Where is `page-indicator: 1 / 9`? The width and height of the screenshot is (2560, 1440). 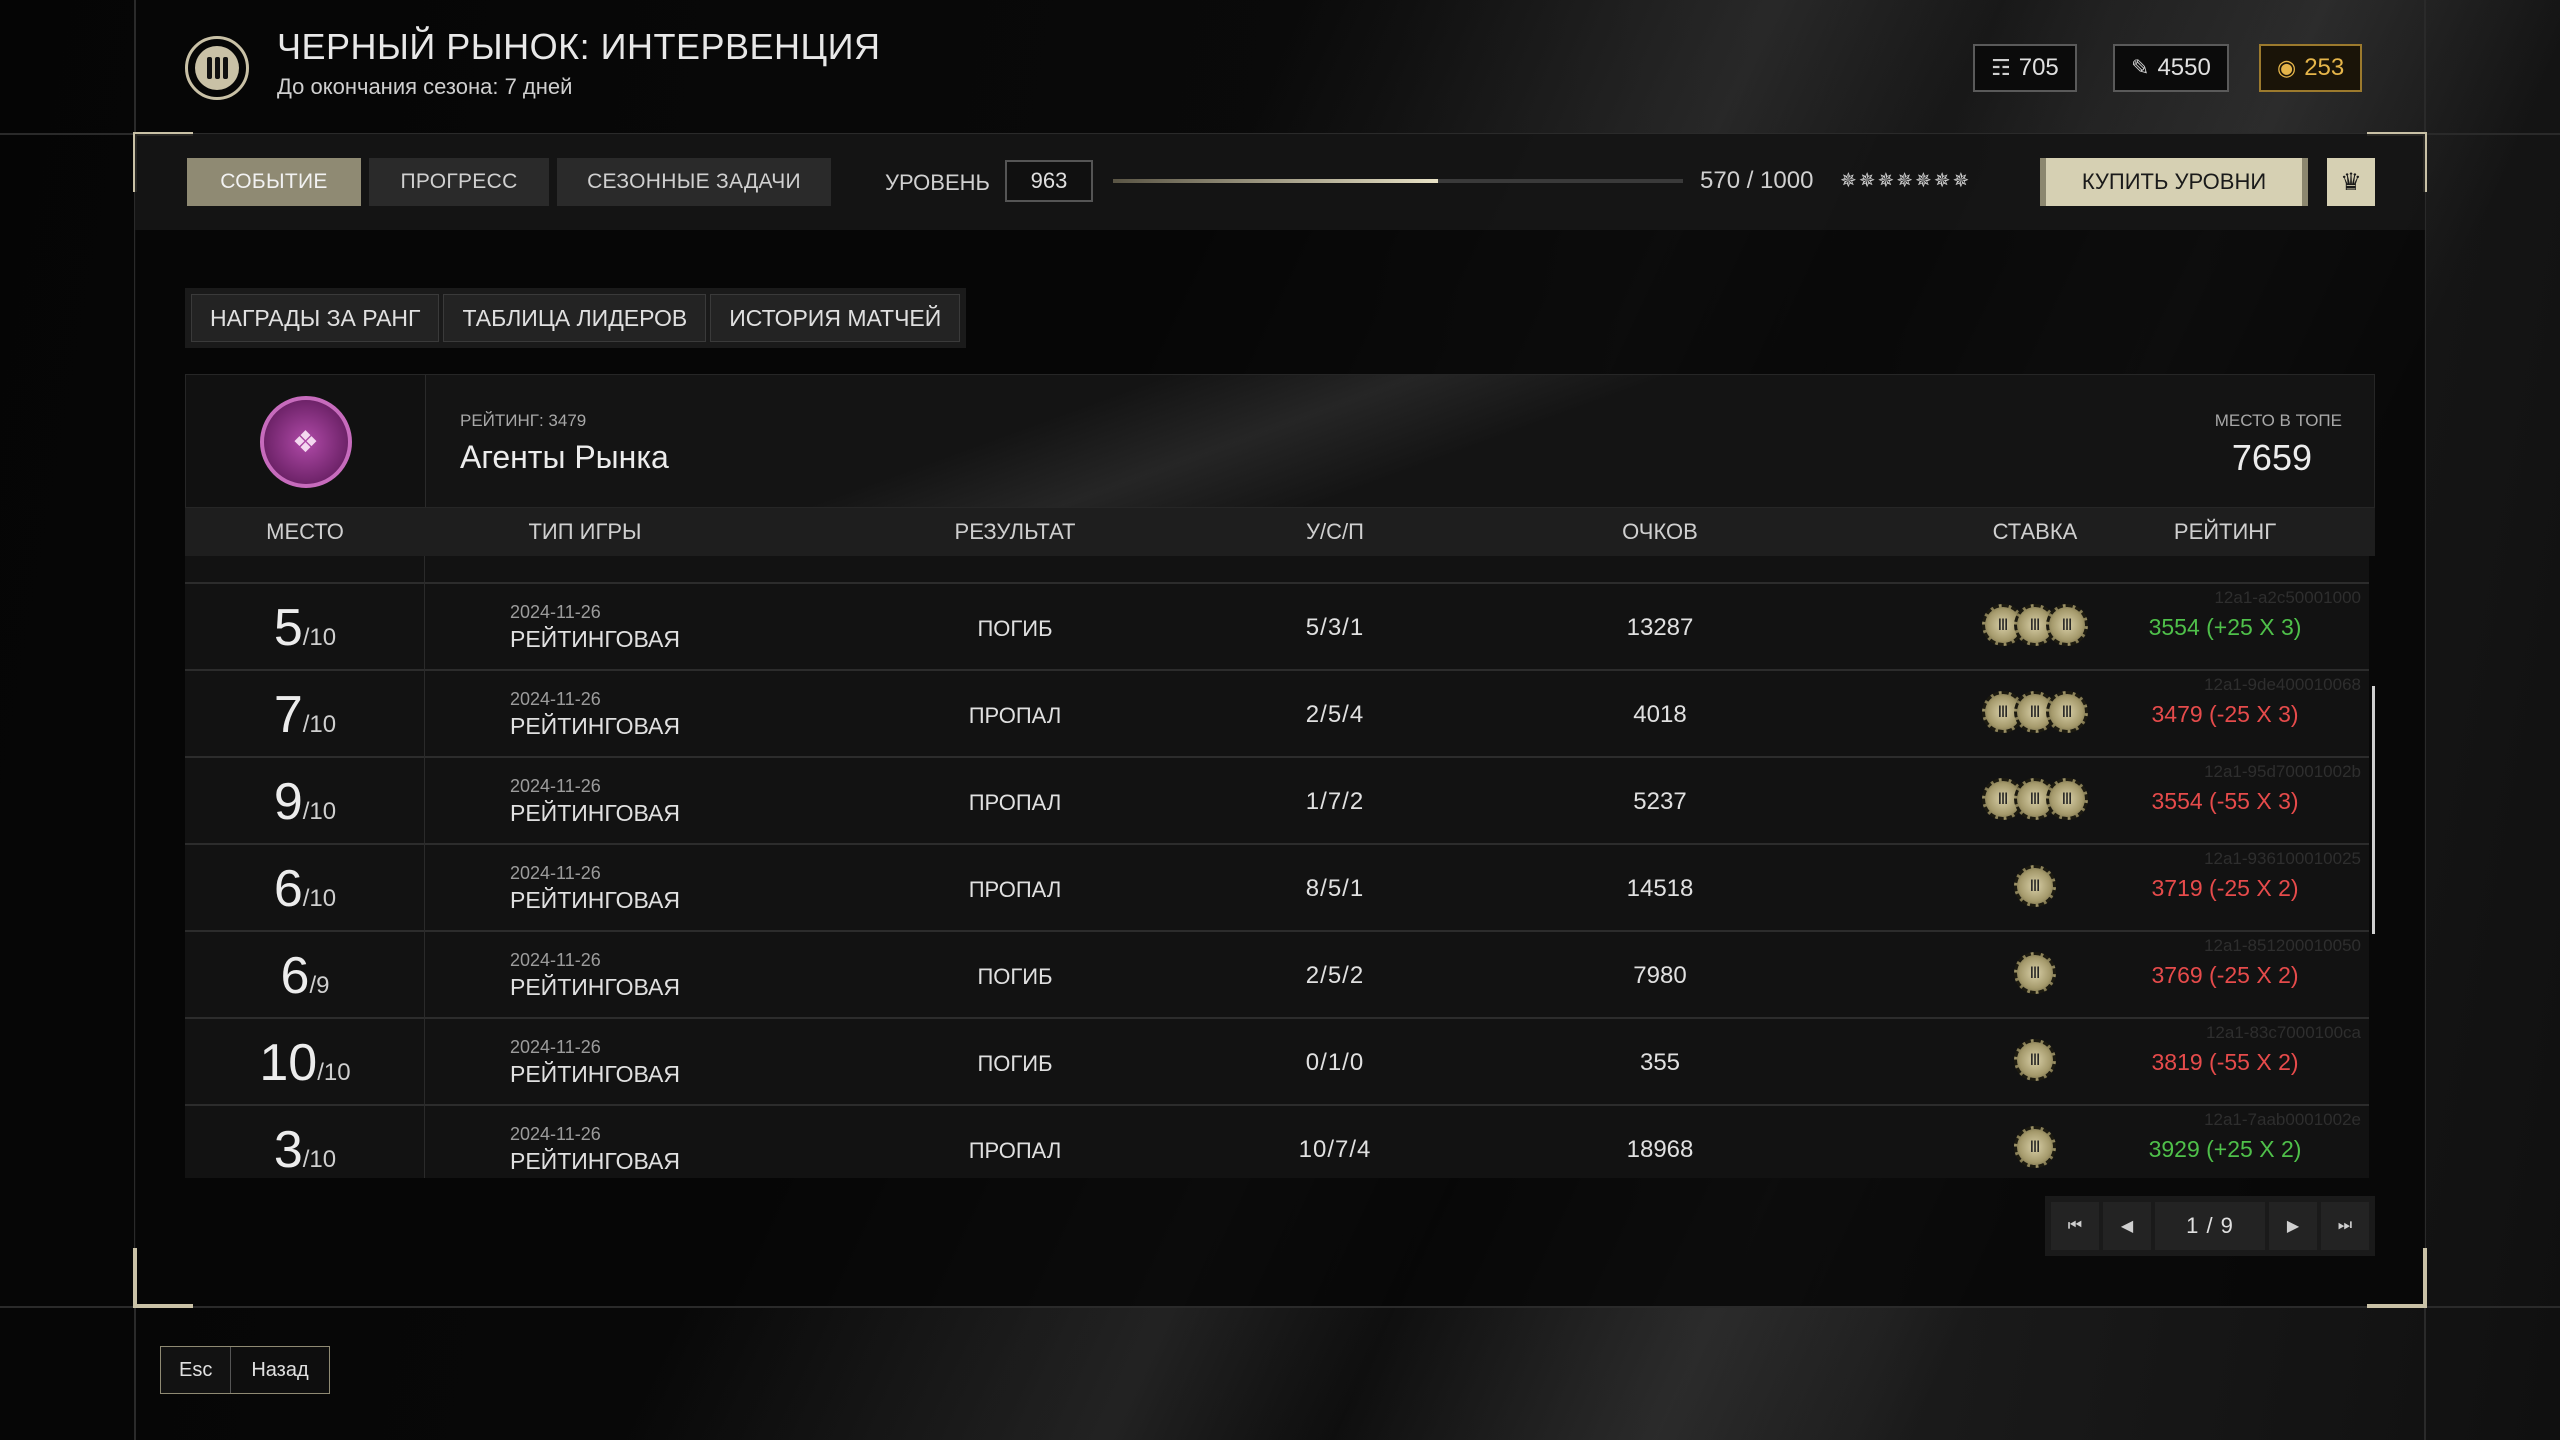
page-indicator: 1 / 9 is located at coordinates (2210, 1226).